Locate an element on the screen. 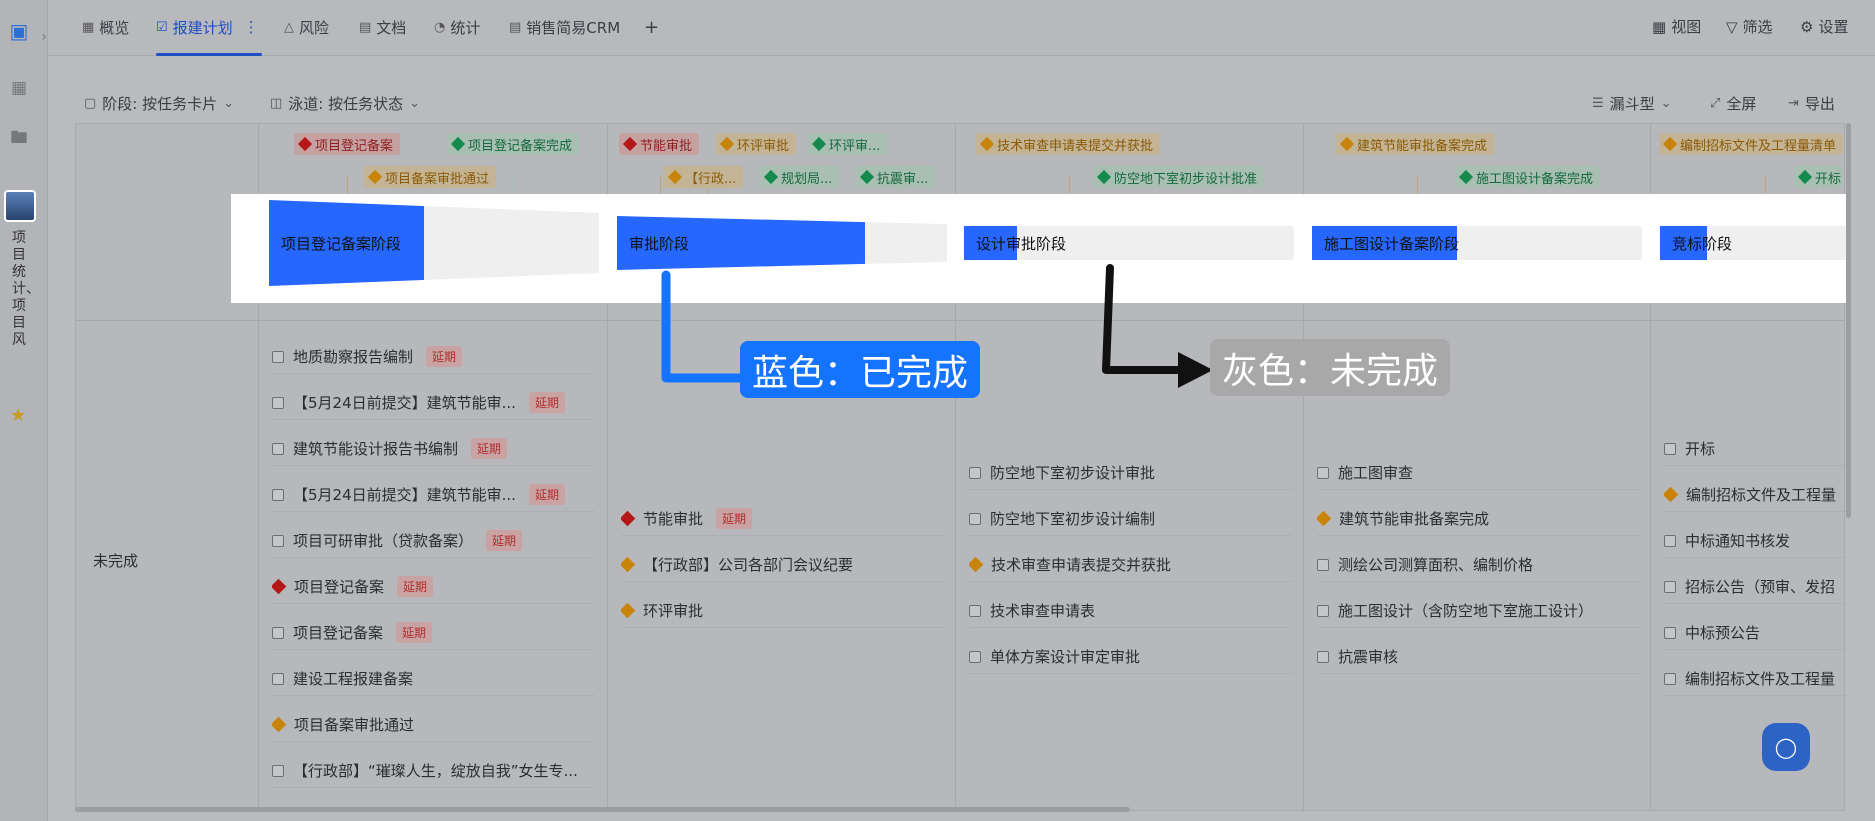 The width and height of the screenshot is (1875, 821). task-label: 编制招标文件及工程量 is located at coordinates (1760, 679).